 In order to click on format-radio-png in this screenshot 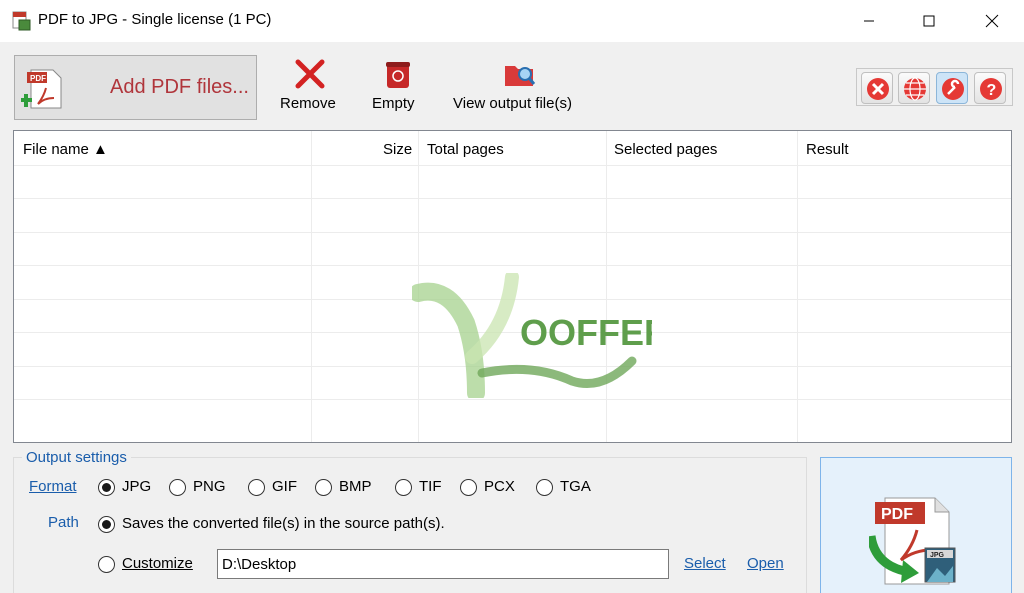, I will do `click(177, 487)`.